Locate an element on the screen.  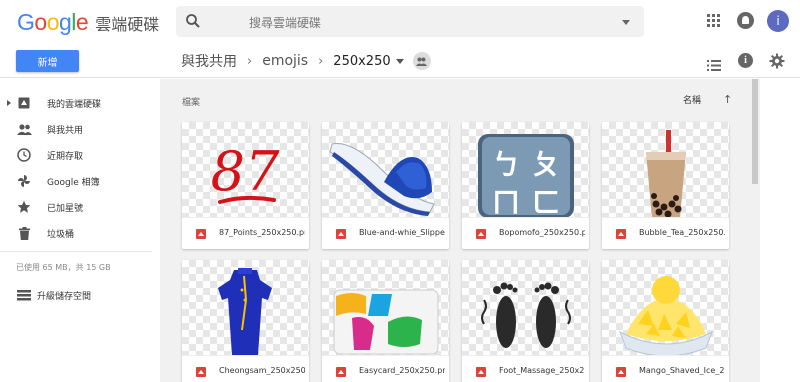
sidebar-item-shared-with-me: 與我共用 is located at coordinates (80, 129).